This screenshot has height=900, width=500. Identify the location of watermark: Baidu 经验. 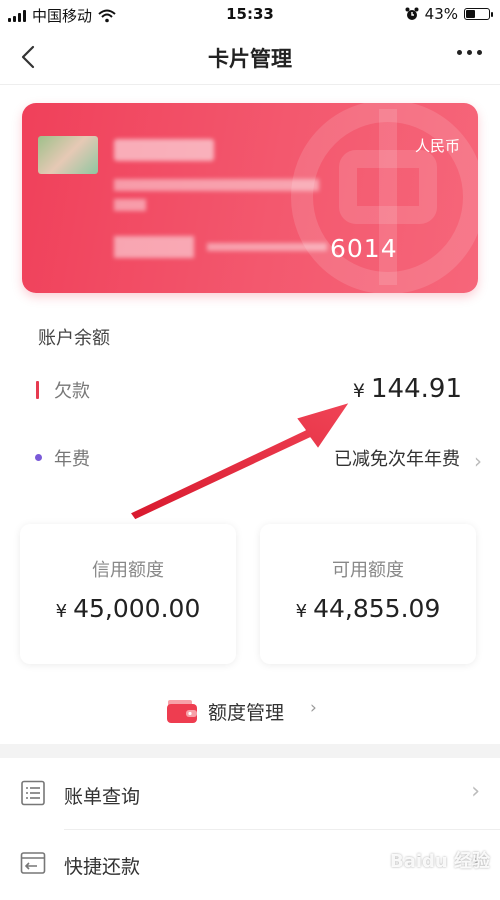
(439, 861).